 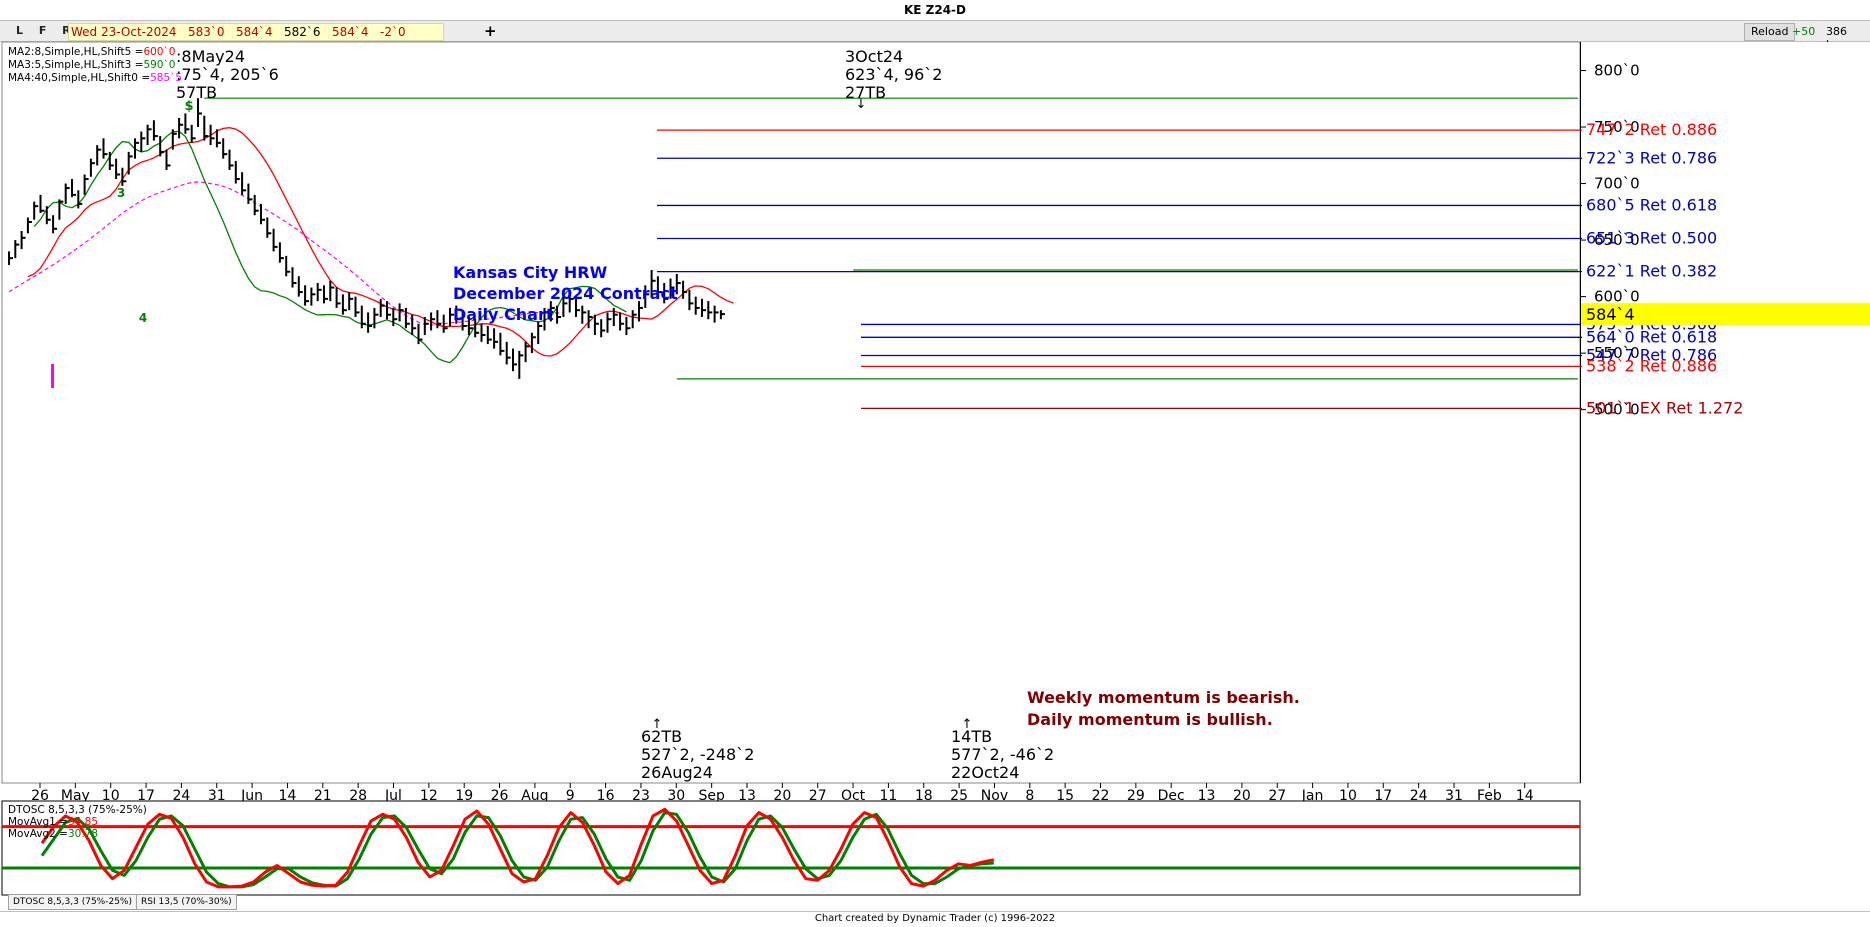 What do you see at coordinates (91, 52) in the screenshot?
I see `ma-legend-entry: MA2:8,Simple,HL,Shift5 =600`0` at bounding box center [91, 52].